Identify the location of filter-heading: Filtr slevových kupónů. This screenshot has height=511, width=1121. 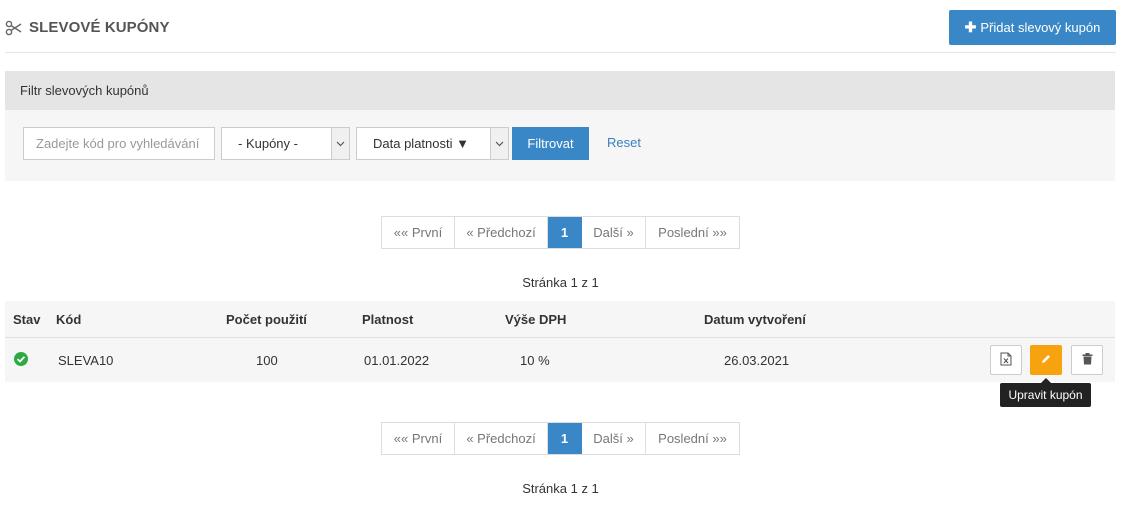
(560, 90).